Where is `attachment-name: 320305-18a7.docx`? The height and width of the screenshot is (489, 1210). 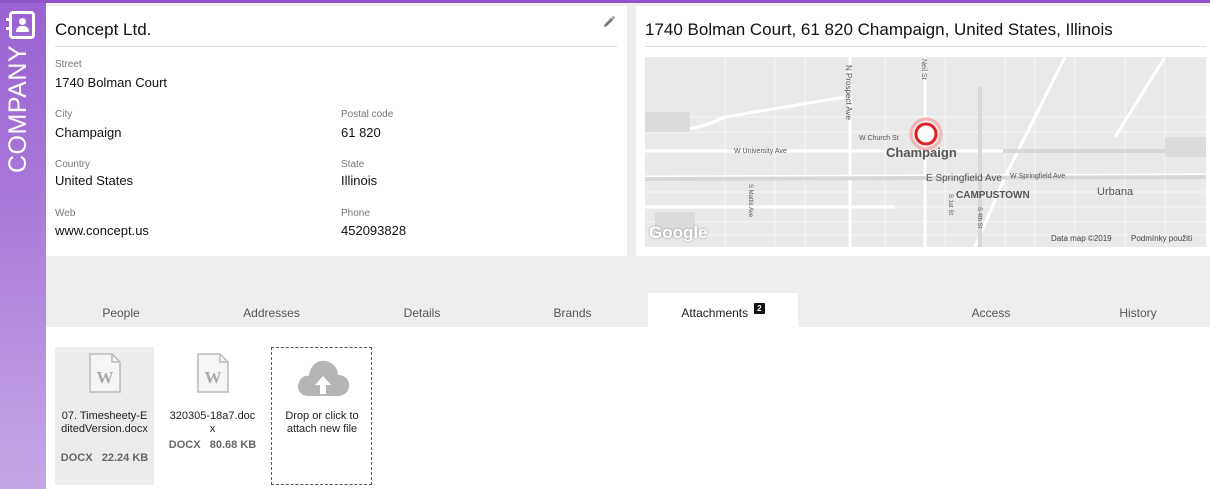
attachment-name: 320305-18a7.docx is located at coordinates (212, 422).